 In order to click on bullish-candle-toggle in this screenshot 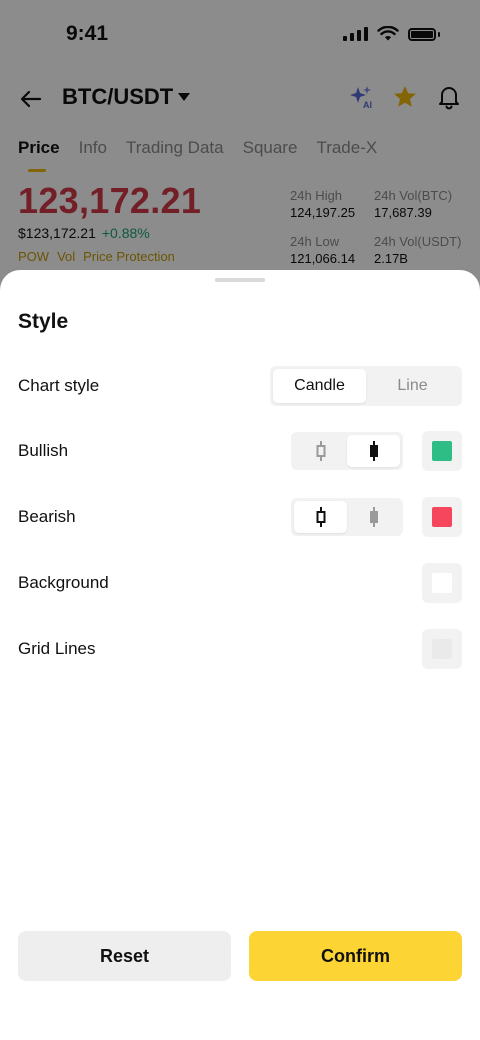, I will do `click(347, 451)`.